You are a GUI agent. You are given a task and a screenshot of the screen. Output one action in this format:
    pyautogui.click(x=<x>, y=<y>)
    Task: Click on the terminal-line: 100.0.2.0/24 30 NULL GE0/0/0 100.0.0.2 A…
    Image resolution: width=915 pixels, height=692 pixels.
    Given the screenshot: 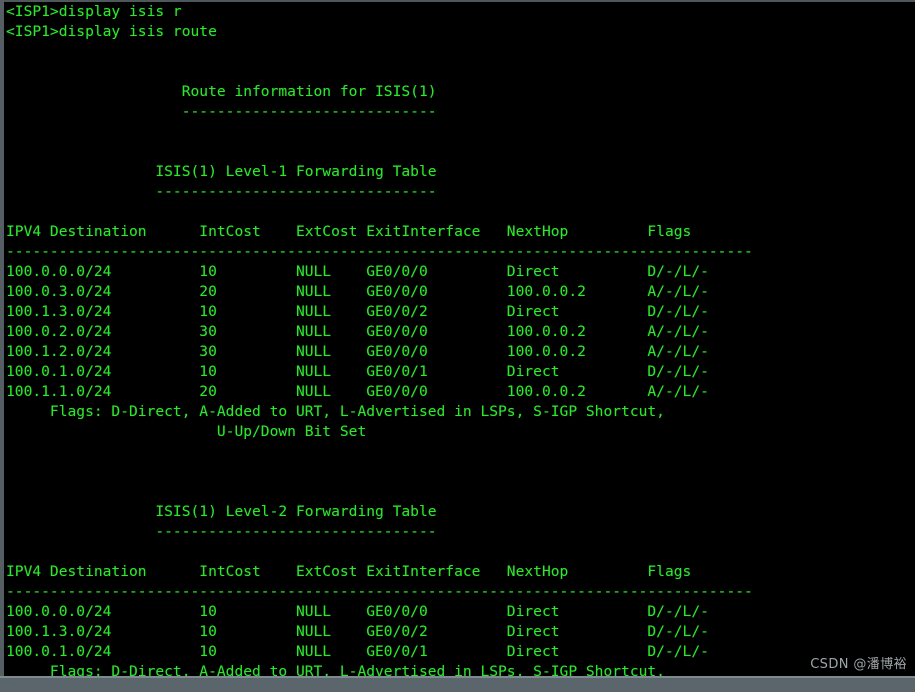 What is the action you would take?
    pyautogui.click(x=357, y=331)
    